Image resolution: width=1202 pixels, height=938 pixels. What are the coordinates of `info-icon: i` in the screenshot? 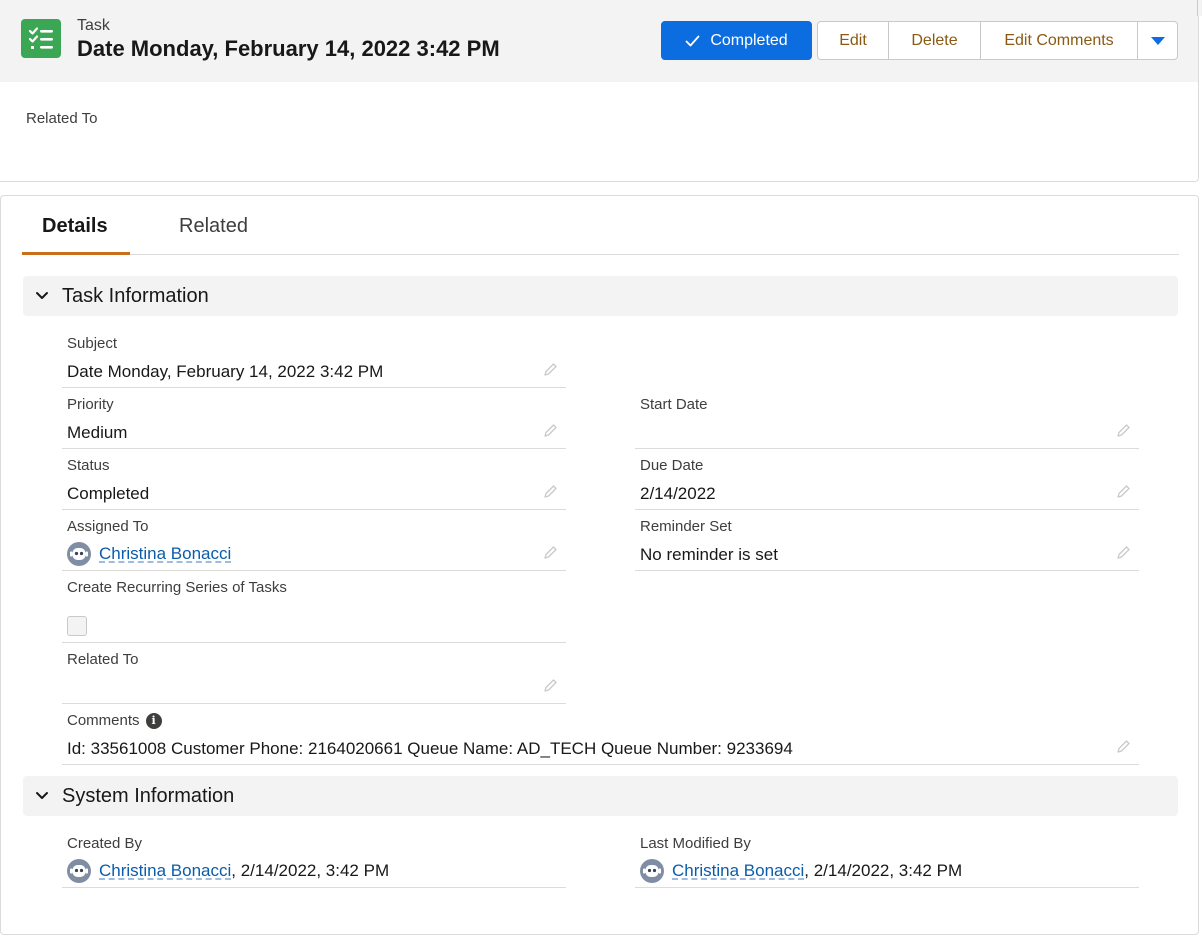 It's located at (153, 721).